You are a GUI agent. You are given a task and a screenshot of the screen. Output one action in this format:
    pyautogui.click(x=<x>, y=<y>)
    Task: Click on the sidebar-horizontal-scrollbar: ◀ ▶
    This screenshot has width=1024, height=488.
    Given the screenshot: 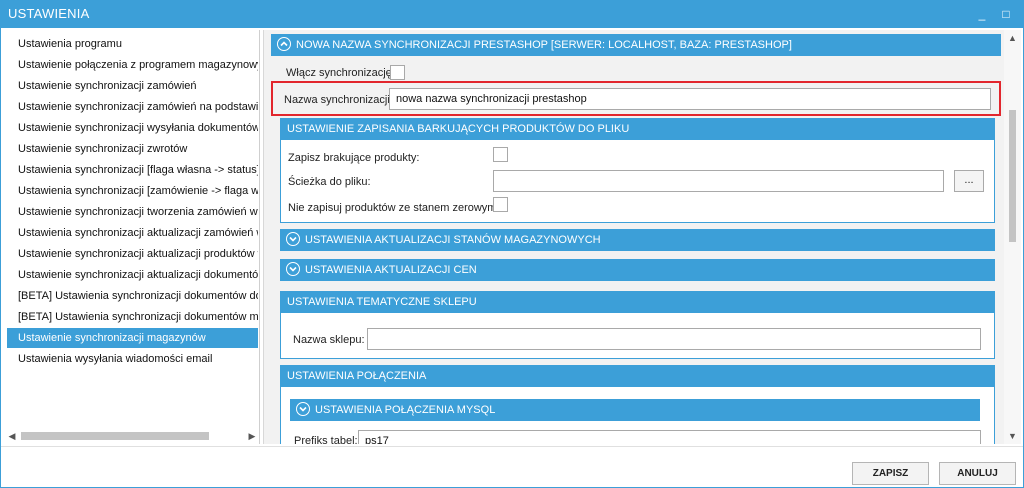 What is the action you would take?
    pyautogui.click(x=131, y=436)
    